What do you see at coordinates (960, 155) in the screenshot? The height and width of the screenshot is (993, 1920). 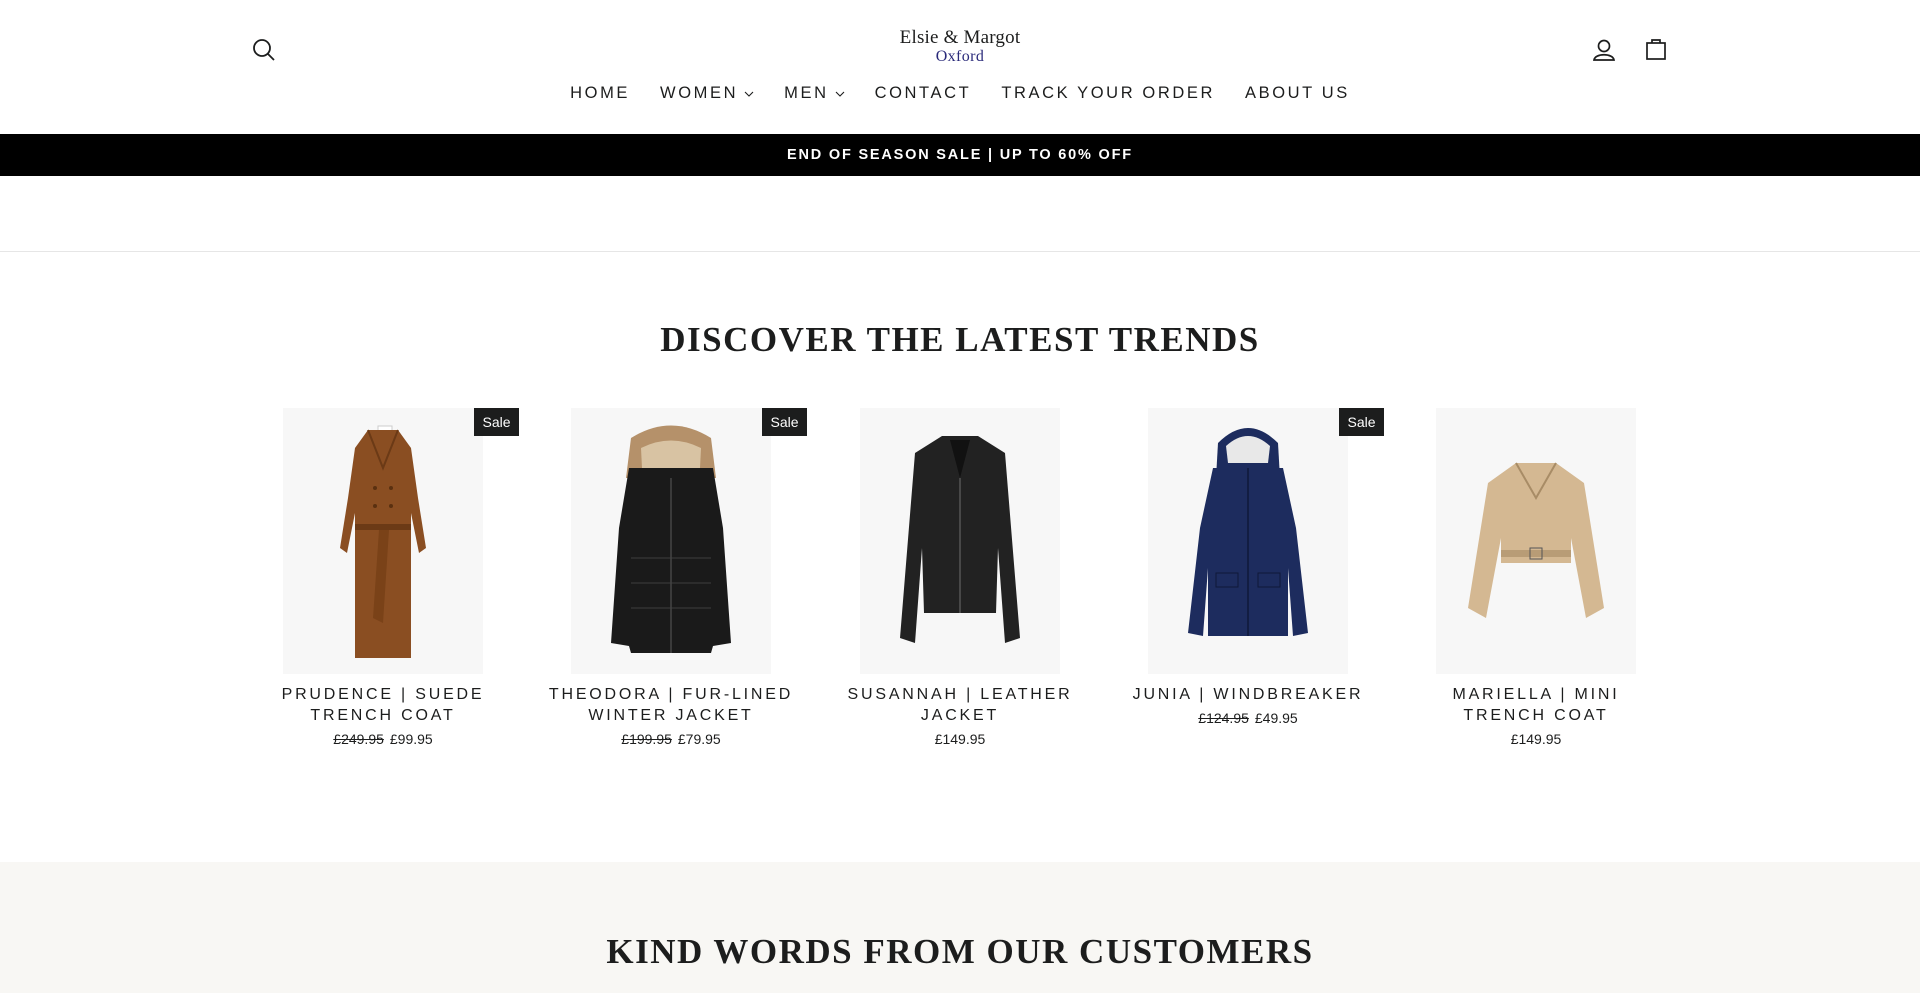 I see `announcement-bar: END OF SEASON SALE | UP TO 60% OFF` at bounding box center [960, 155].